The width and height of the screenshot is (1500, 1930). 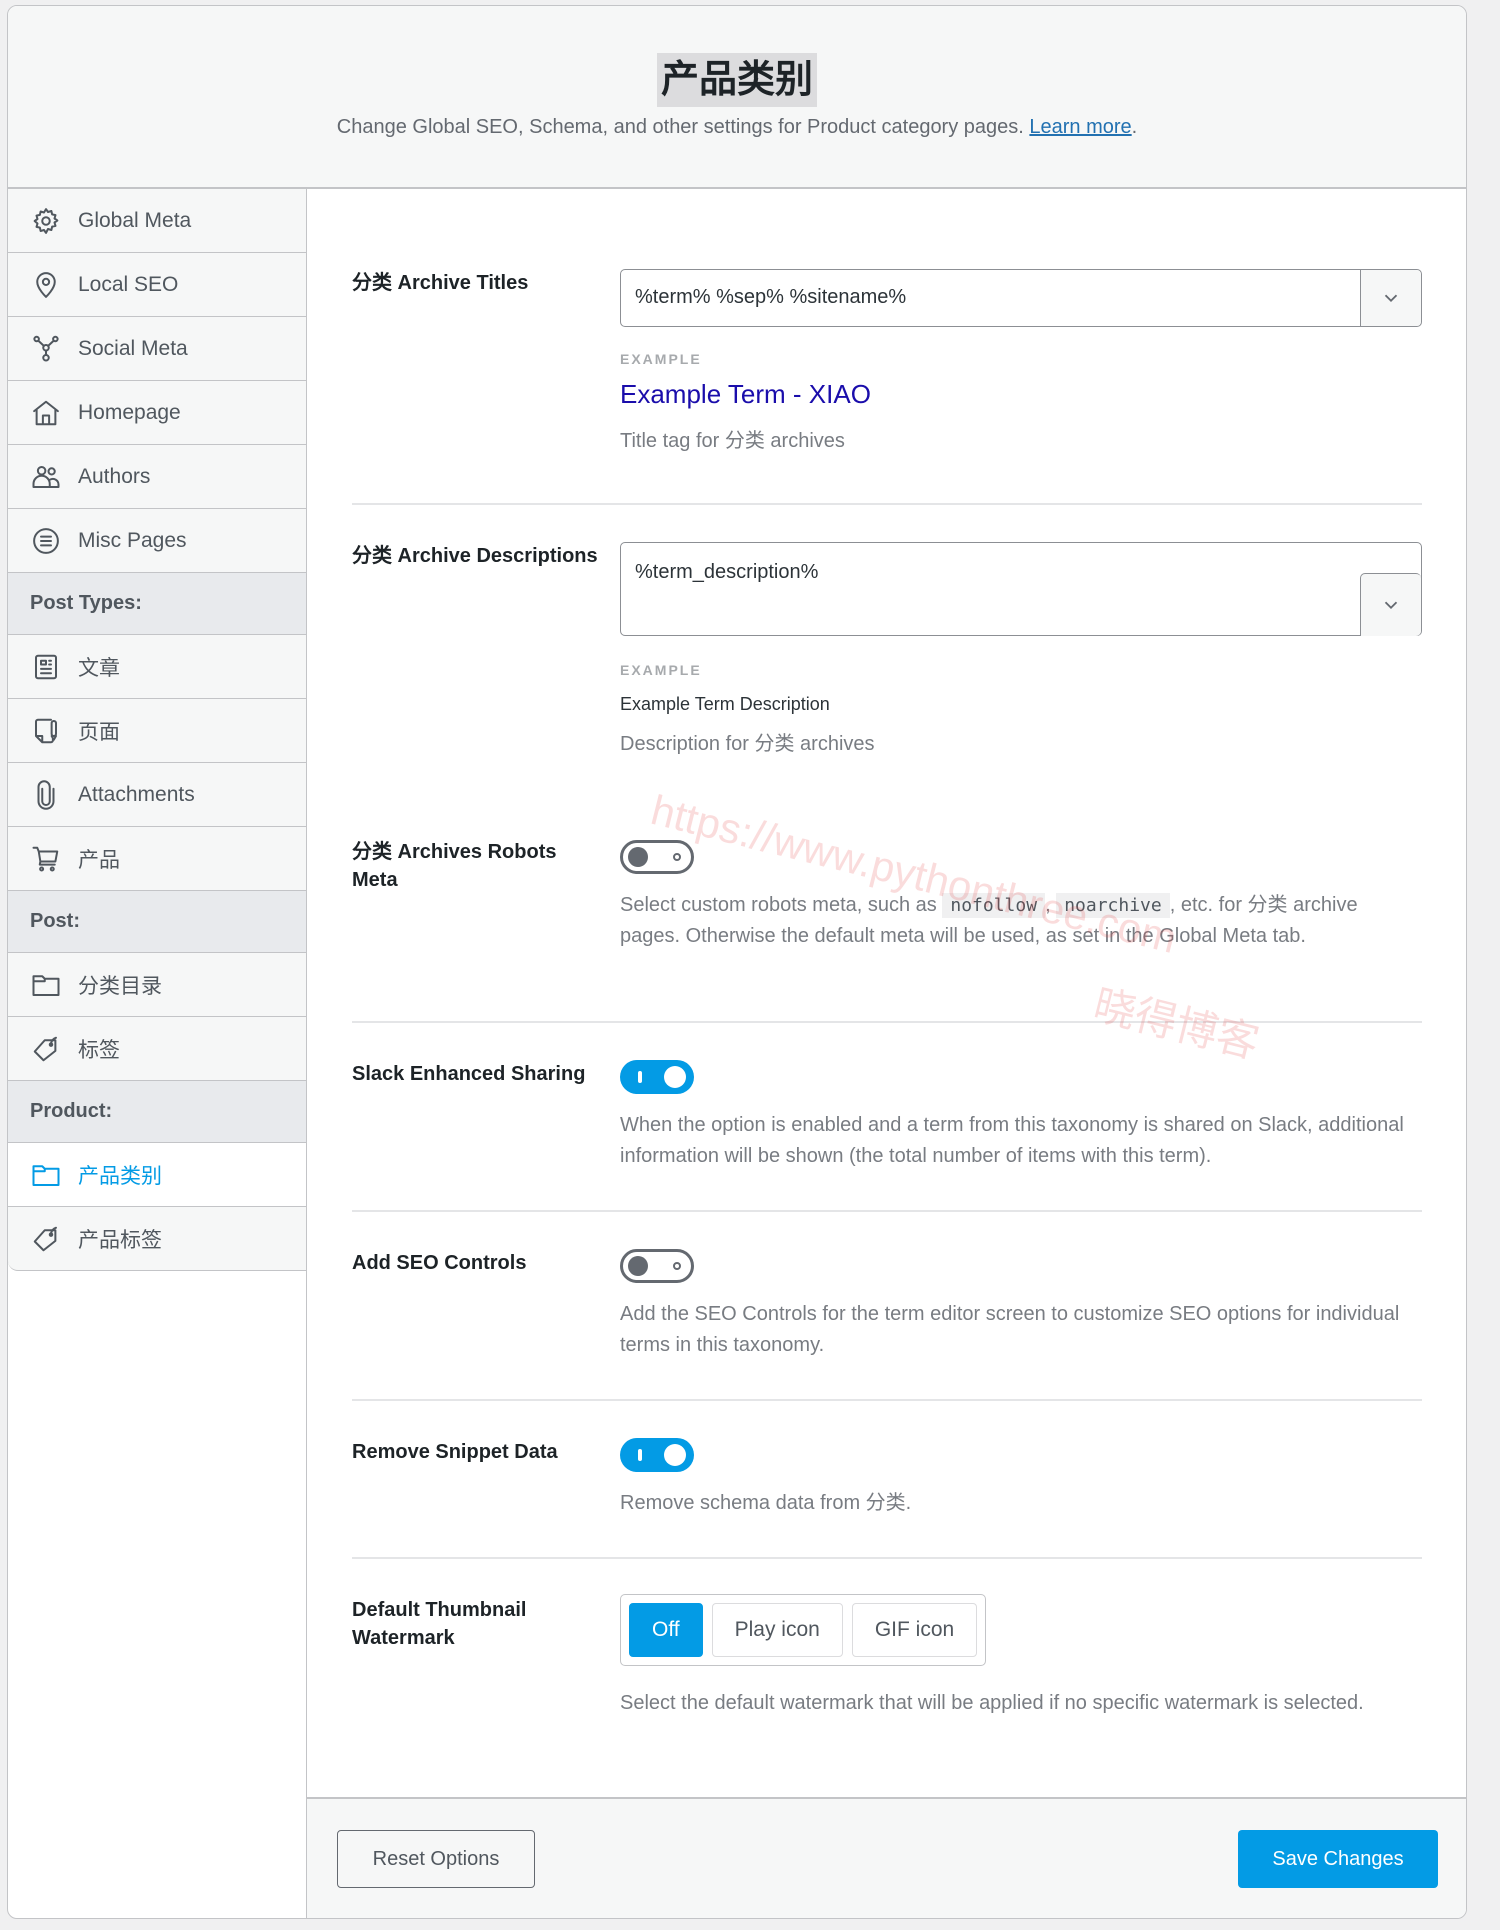 I want to click on sidebar-section-product: Product:, so click(x=157, y=1112).